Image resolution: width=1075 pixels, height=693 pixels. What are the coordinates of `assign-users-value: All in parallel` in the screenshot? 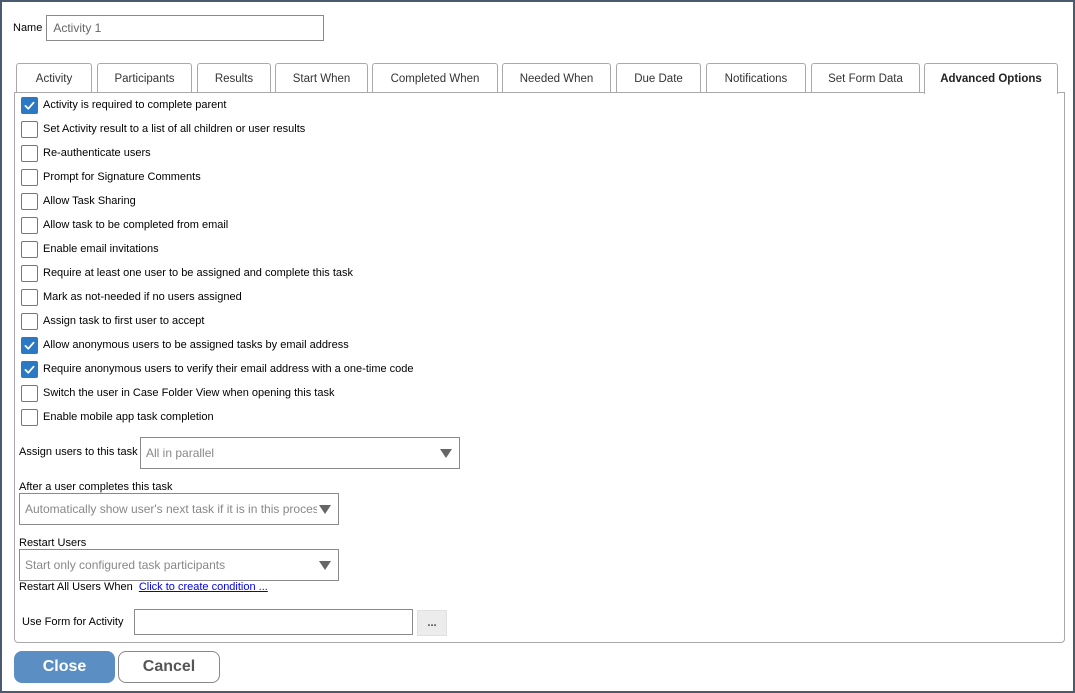 It's located at (180, 453).